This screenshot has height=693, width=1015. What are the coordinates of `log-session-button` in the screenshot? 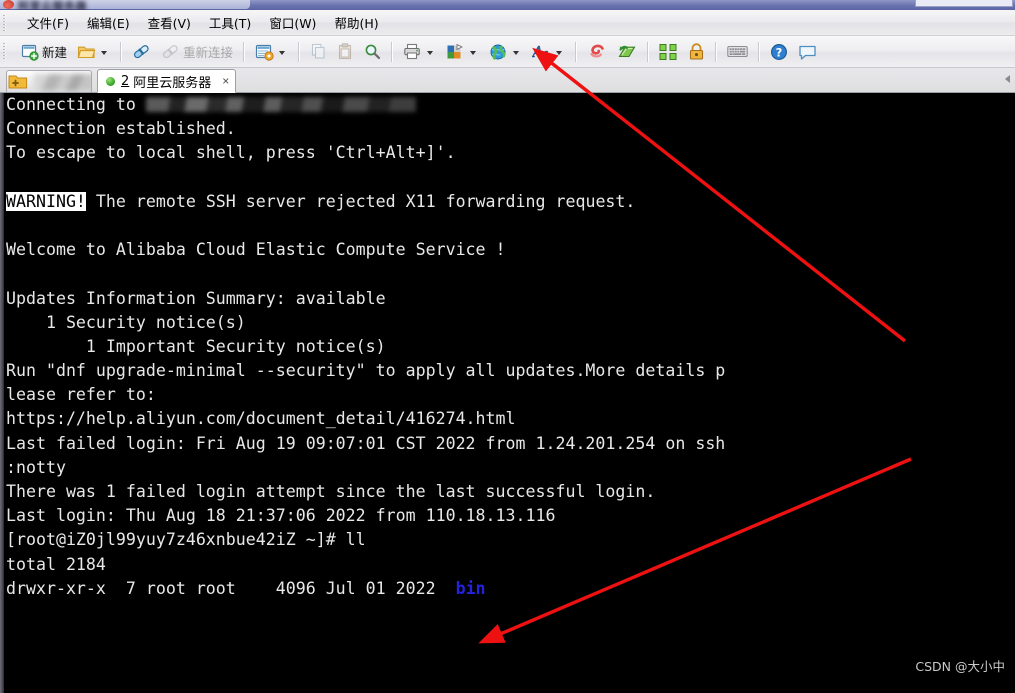 It's located at (597, 52).